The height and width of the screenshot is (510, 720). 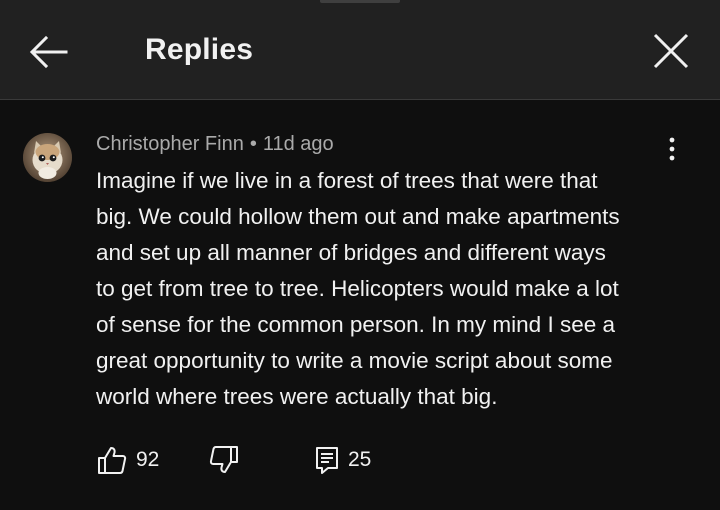 I want to click on close-icon, so click(x=671, y=51).